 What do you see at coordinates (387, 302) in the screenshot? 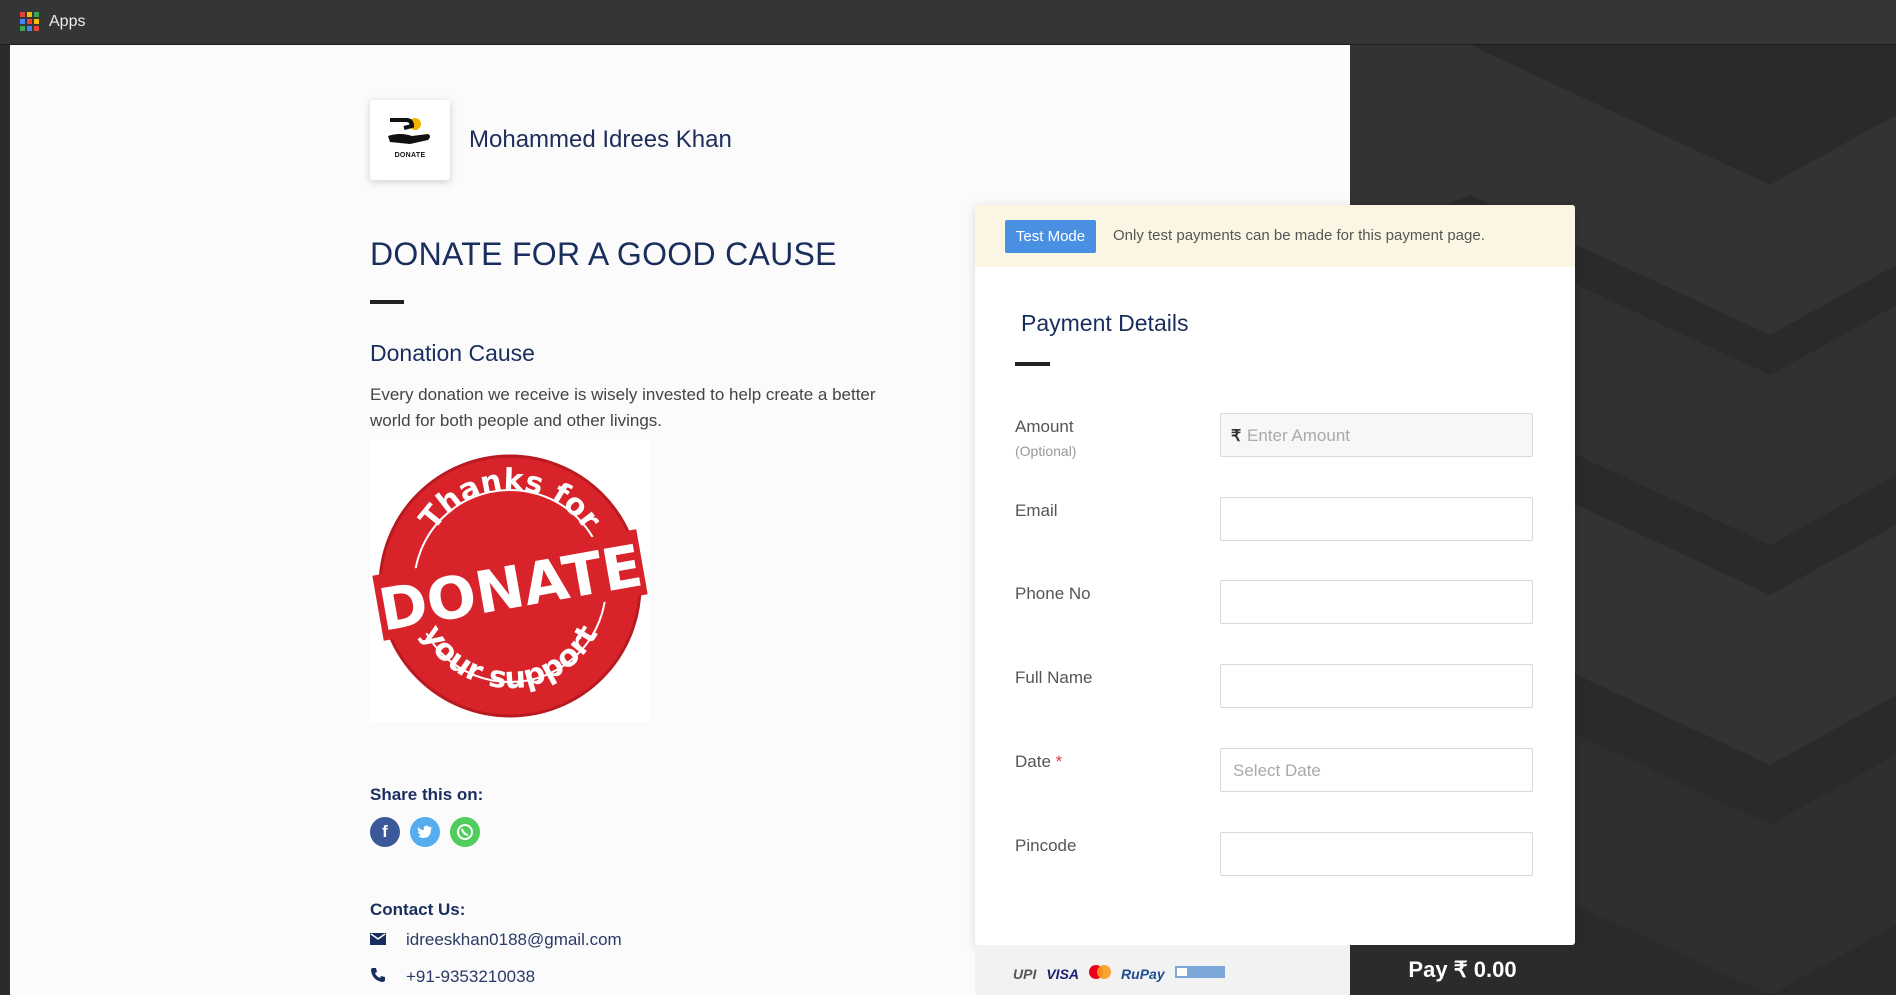
I see `title-underline` at bounding box center [387, 302].